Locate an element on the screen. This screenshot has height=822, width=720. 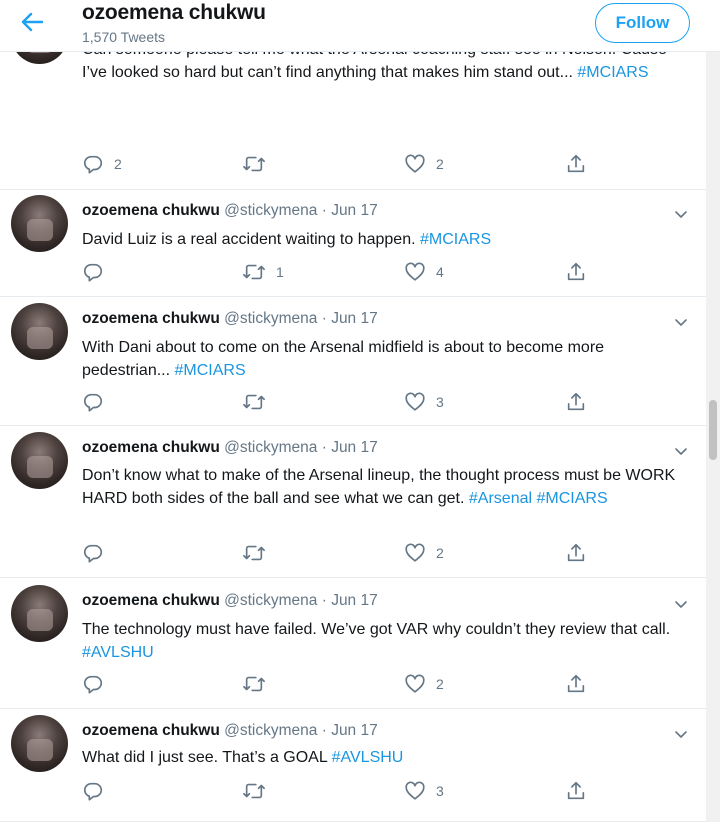
profile-header: ozoemena chukwu 1,570 Tweets Follow is located at coordinates (360, 26).